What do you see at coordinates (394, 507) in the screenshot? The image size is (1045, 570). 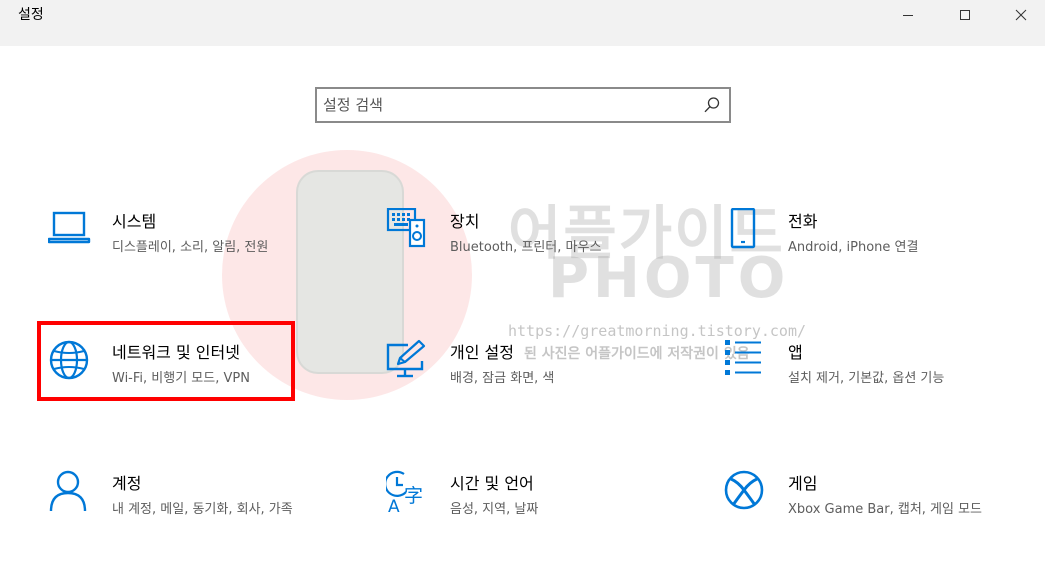 I see `svg-text: A` at bounding box center [394, 507].